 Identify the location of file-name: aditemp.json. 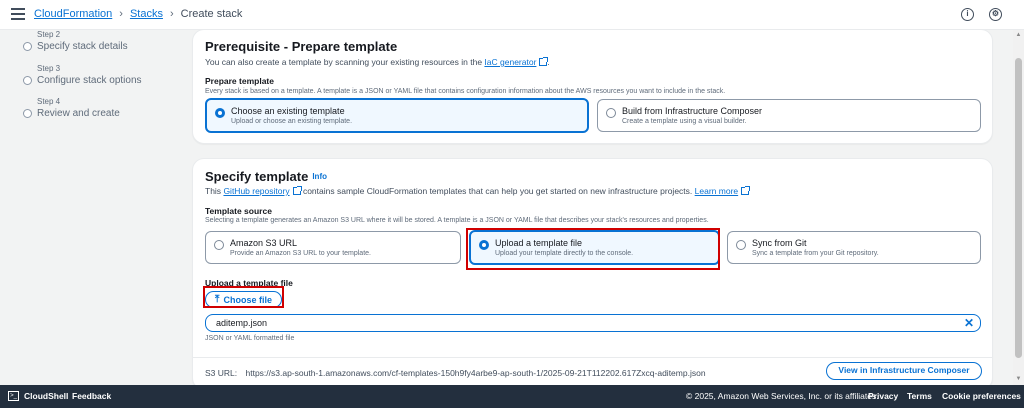
(242, 323).